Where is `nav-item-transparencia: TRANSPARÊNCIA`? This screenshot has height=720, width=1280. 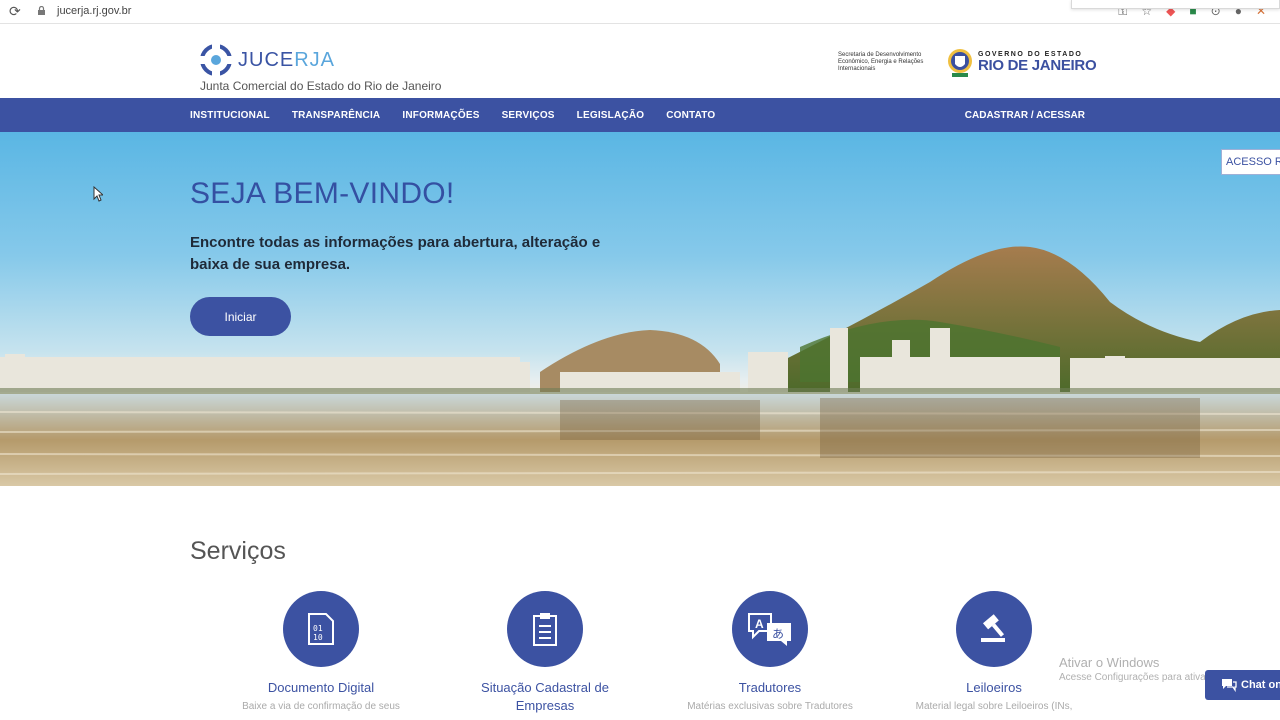 nav-item-transparencia: TRANSPARÊNCIA is located at coordinates (336, 115).